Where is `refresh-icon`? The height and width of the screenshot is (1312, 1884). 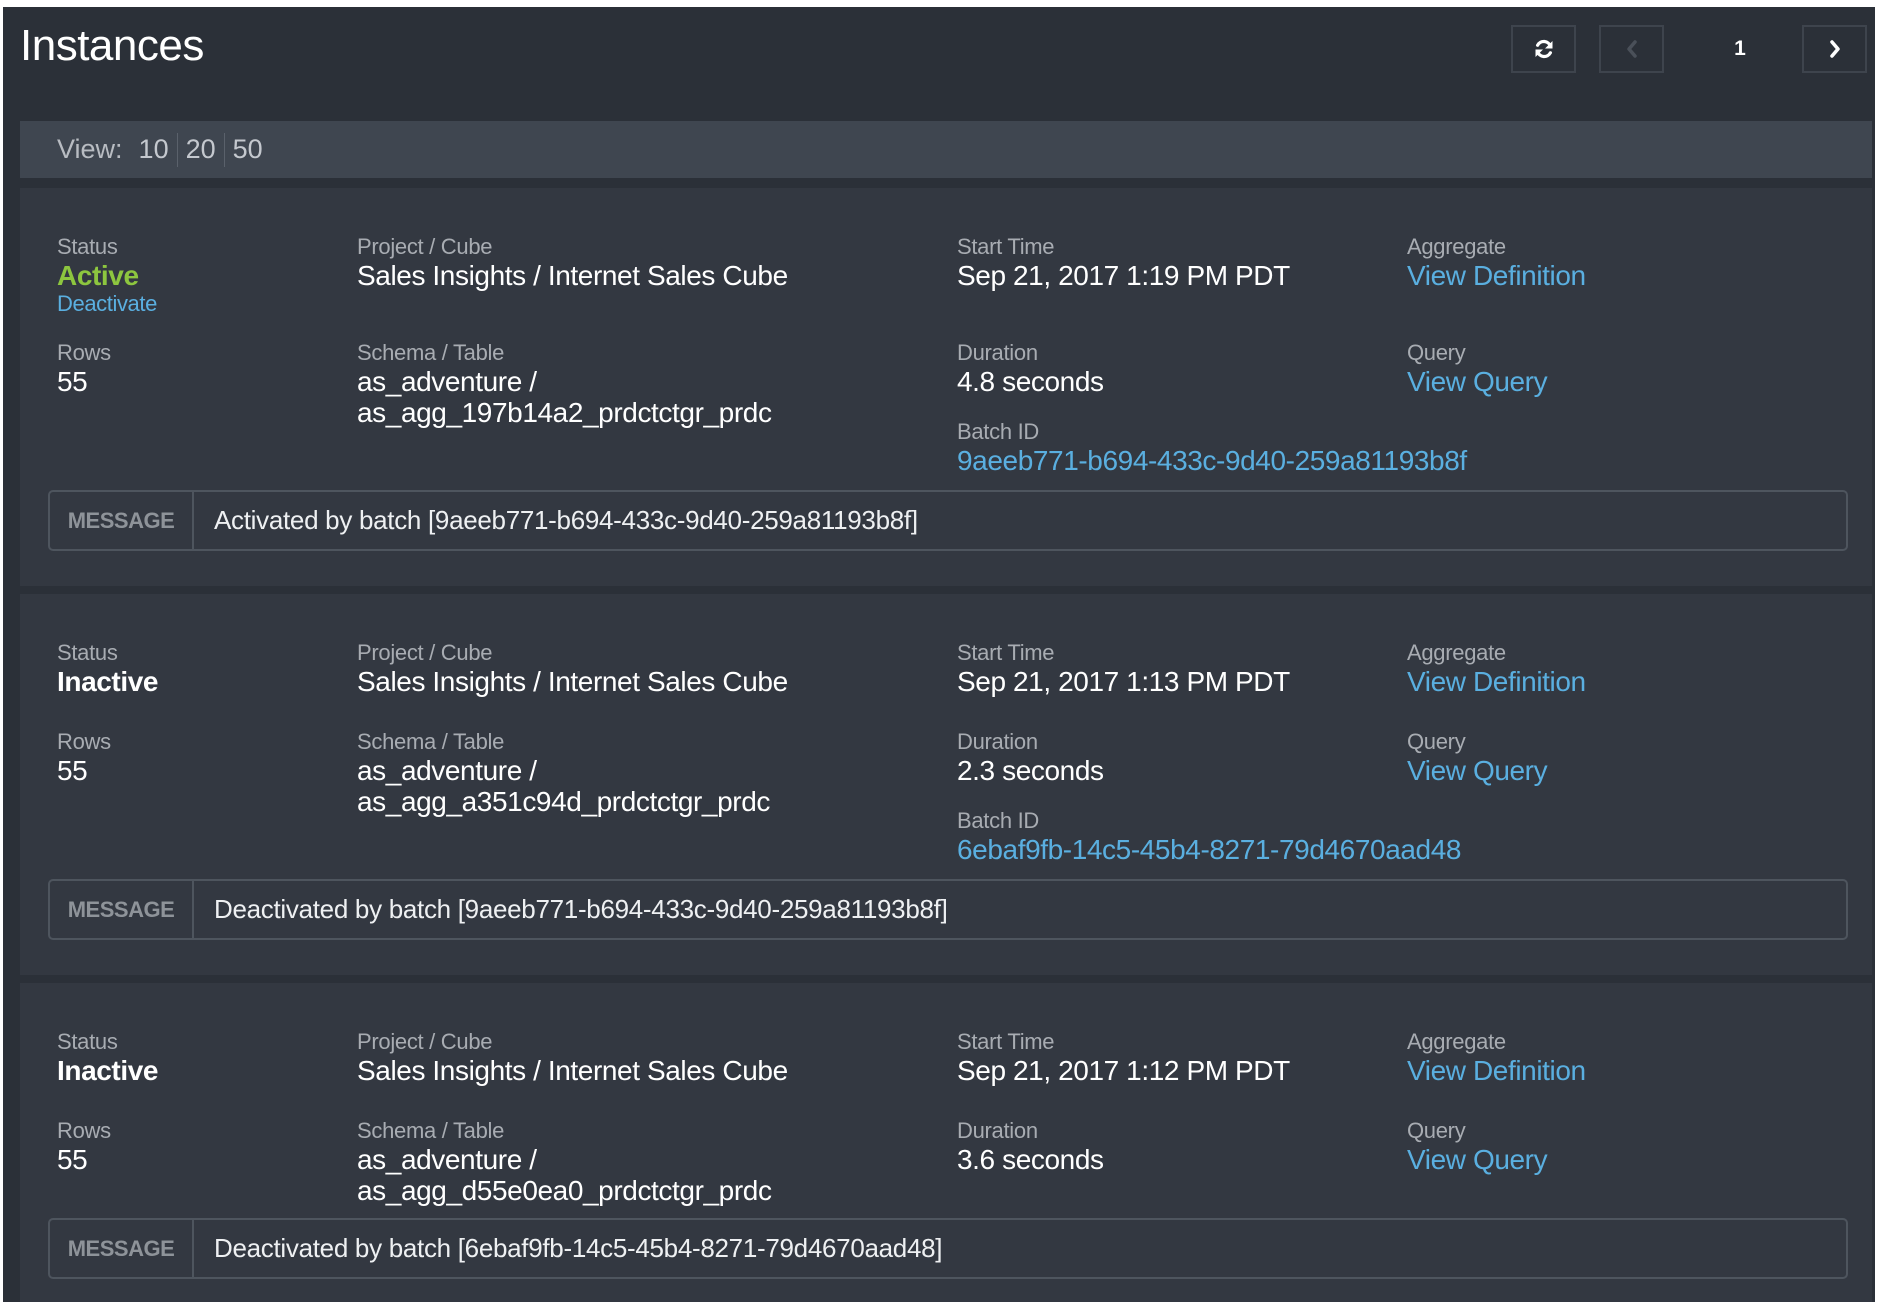
refresh-icon is located at coordinates (1544, 49).